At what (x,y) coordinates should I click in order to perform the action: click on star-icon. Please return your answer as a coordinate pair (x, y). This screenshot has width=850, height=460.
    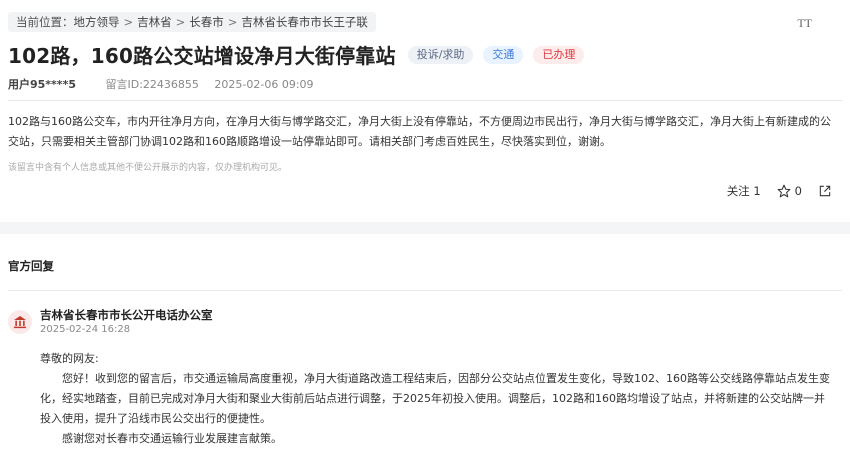
    Looking at the image, I should click on (784, 191).